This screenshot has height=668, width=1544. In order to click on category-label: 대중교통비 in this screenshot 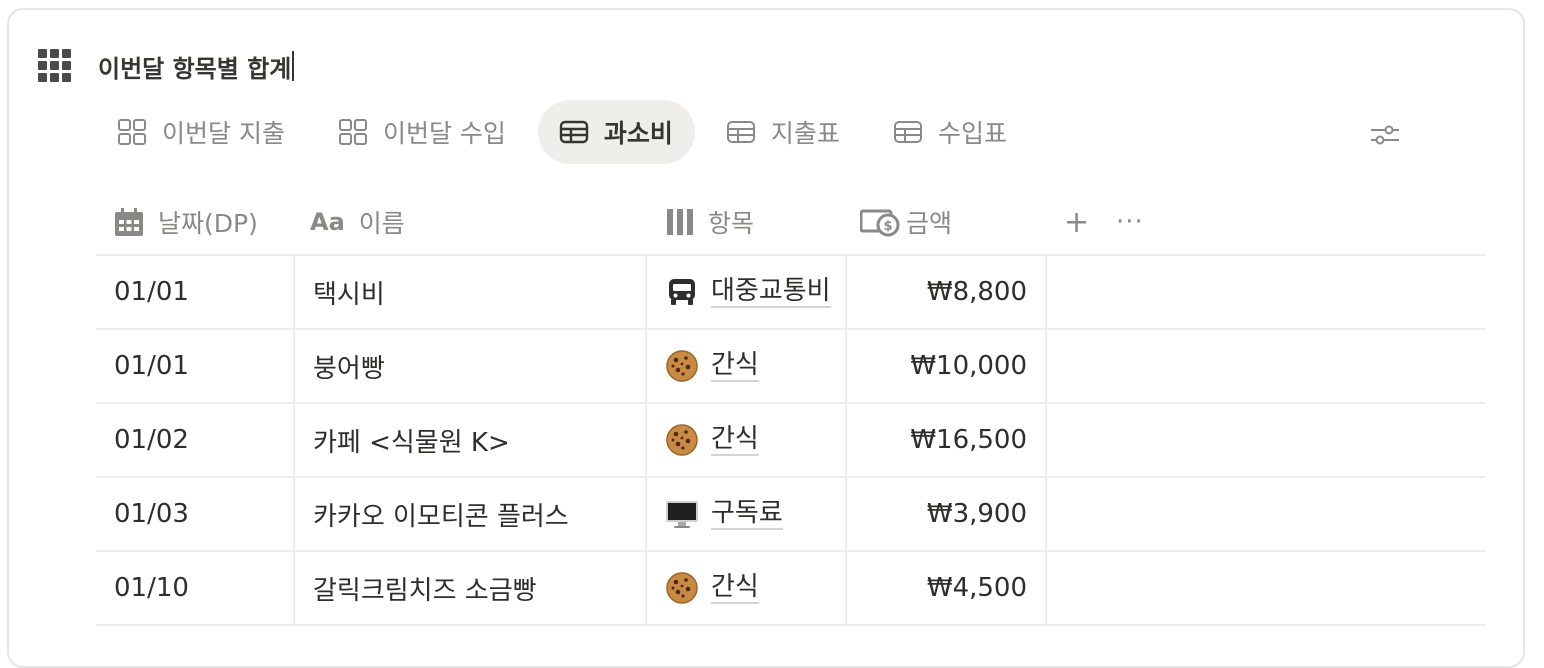, I will do `click(771, 292)`.